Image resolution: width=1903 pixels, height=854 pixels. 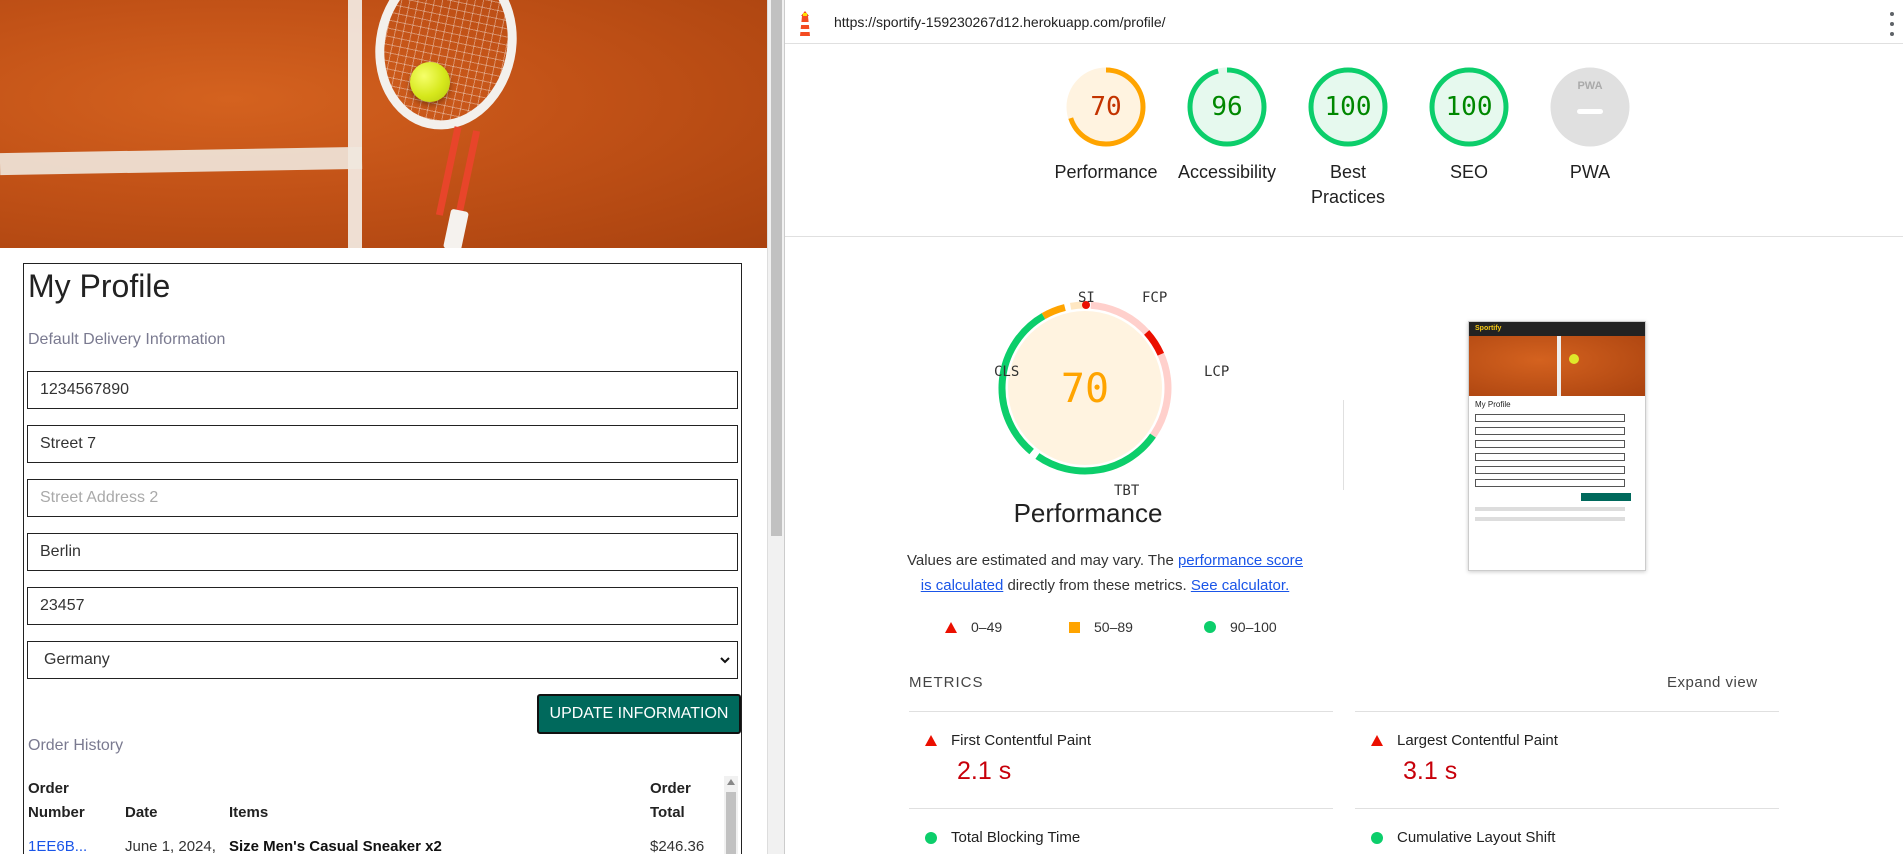 I want to click on score-value: 70, so click(x=1106, y=107).